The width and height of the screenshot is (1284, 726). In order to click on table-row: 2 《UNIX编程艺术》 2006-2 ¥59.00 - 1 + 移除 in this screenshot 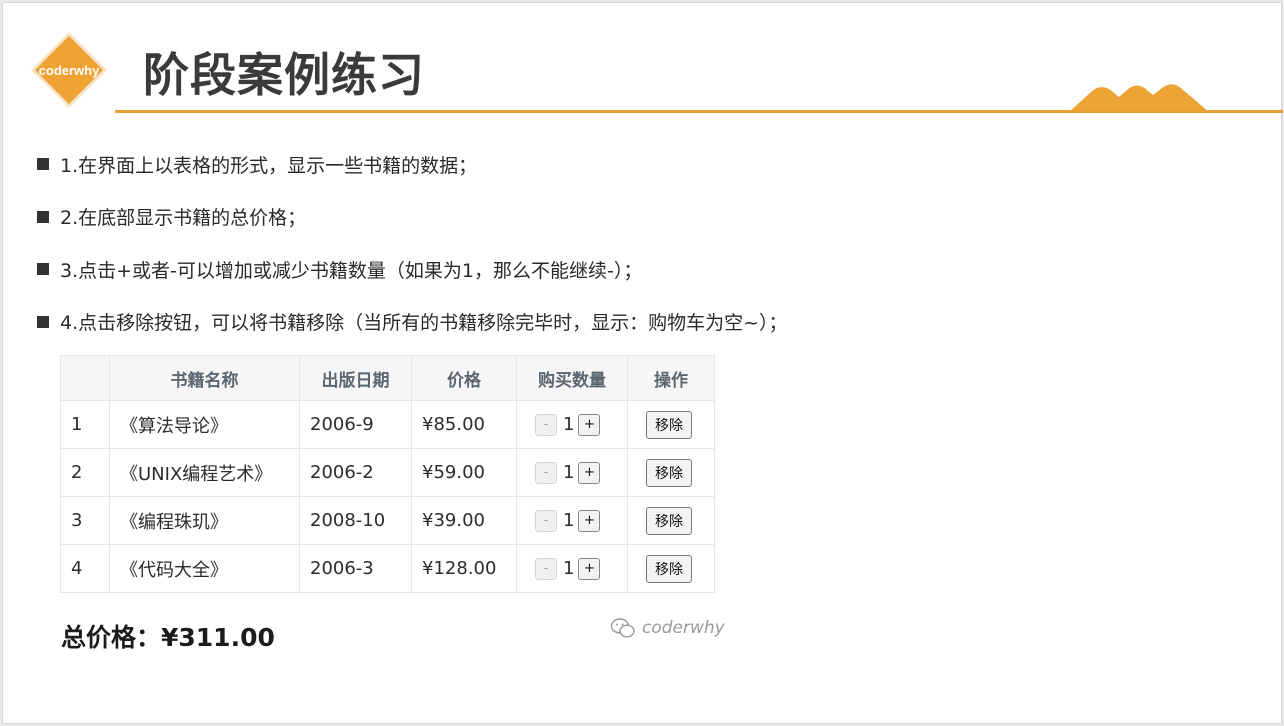, I will do `click(387, 472)`.